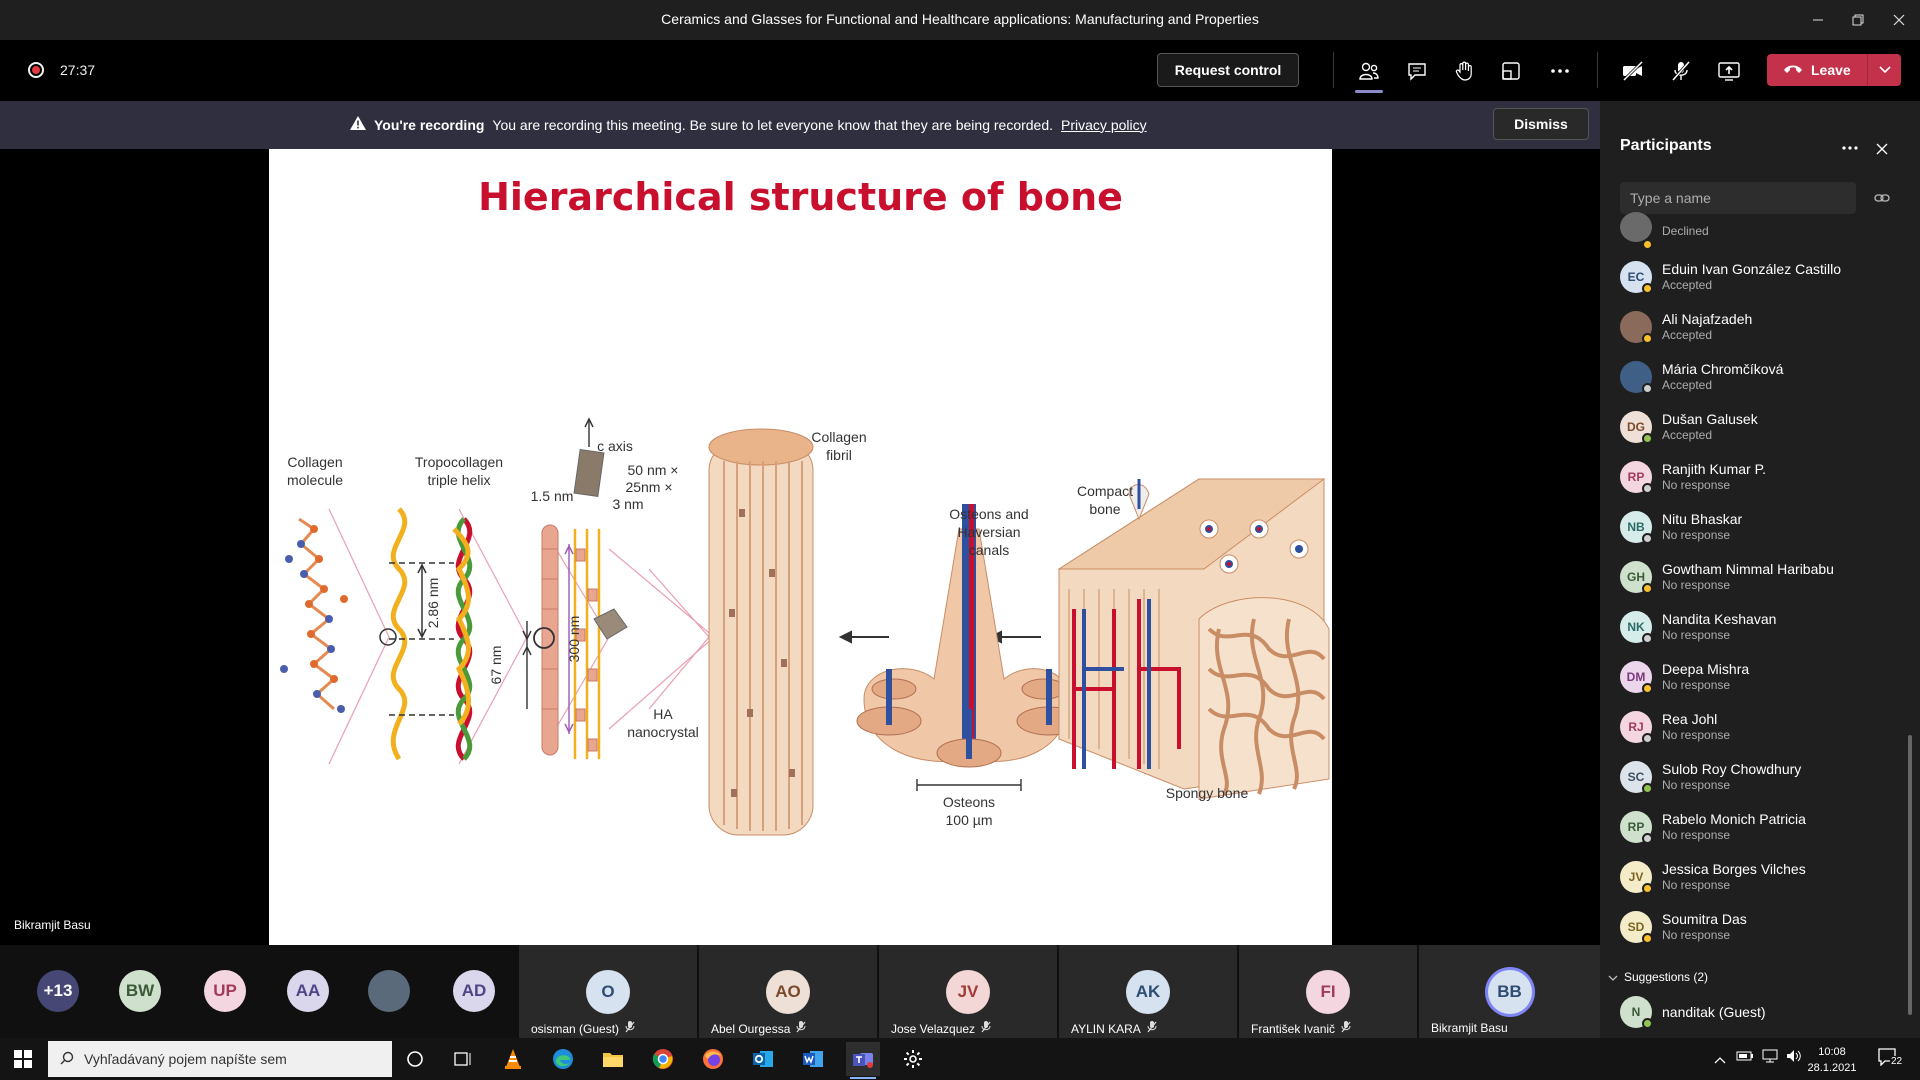 Image resolution: width=1920 pixels, height=1080 pixels. I want to click on word-icon, so click(813, 1059).